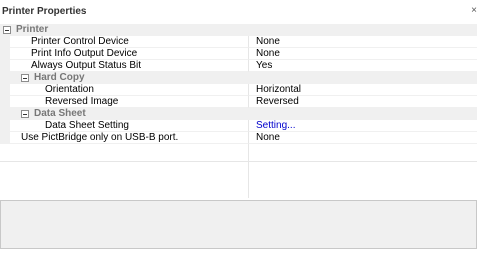 The image size is (477, 256). What do you see at coordinates (129, 90) in the screenshot?
I see `property-name: Orientation` at bounding box center [129, 90].